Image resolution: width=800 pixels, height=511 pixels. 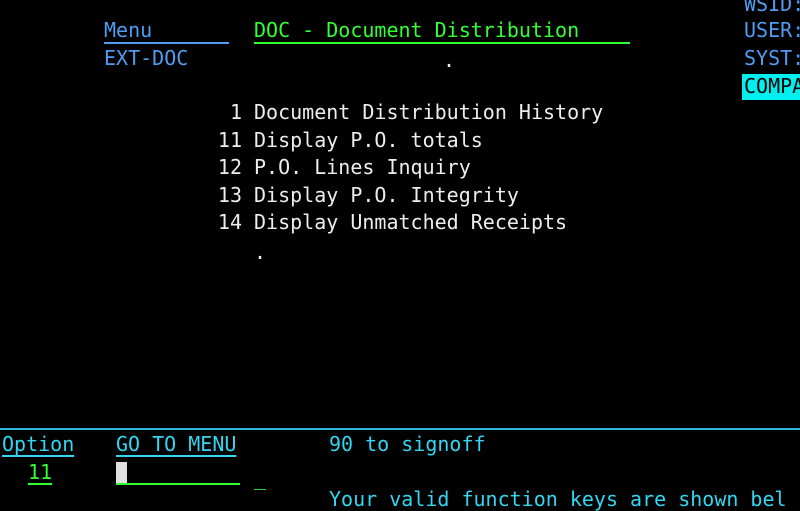 What do you see at coordinates (235, 112) in the screenshot?
I see `menu-item-number: 1` at bounding box center [235, 112].